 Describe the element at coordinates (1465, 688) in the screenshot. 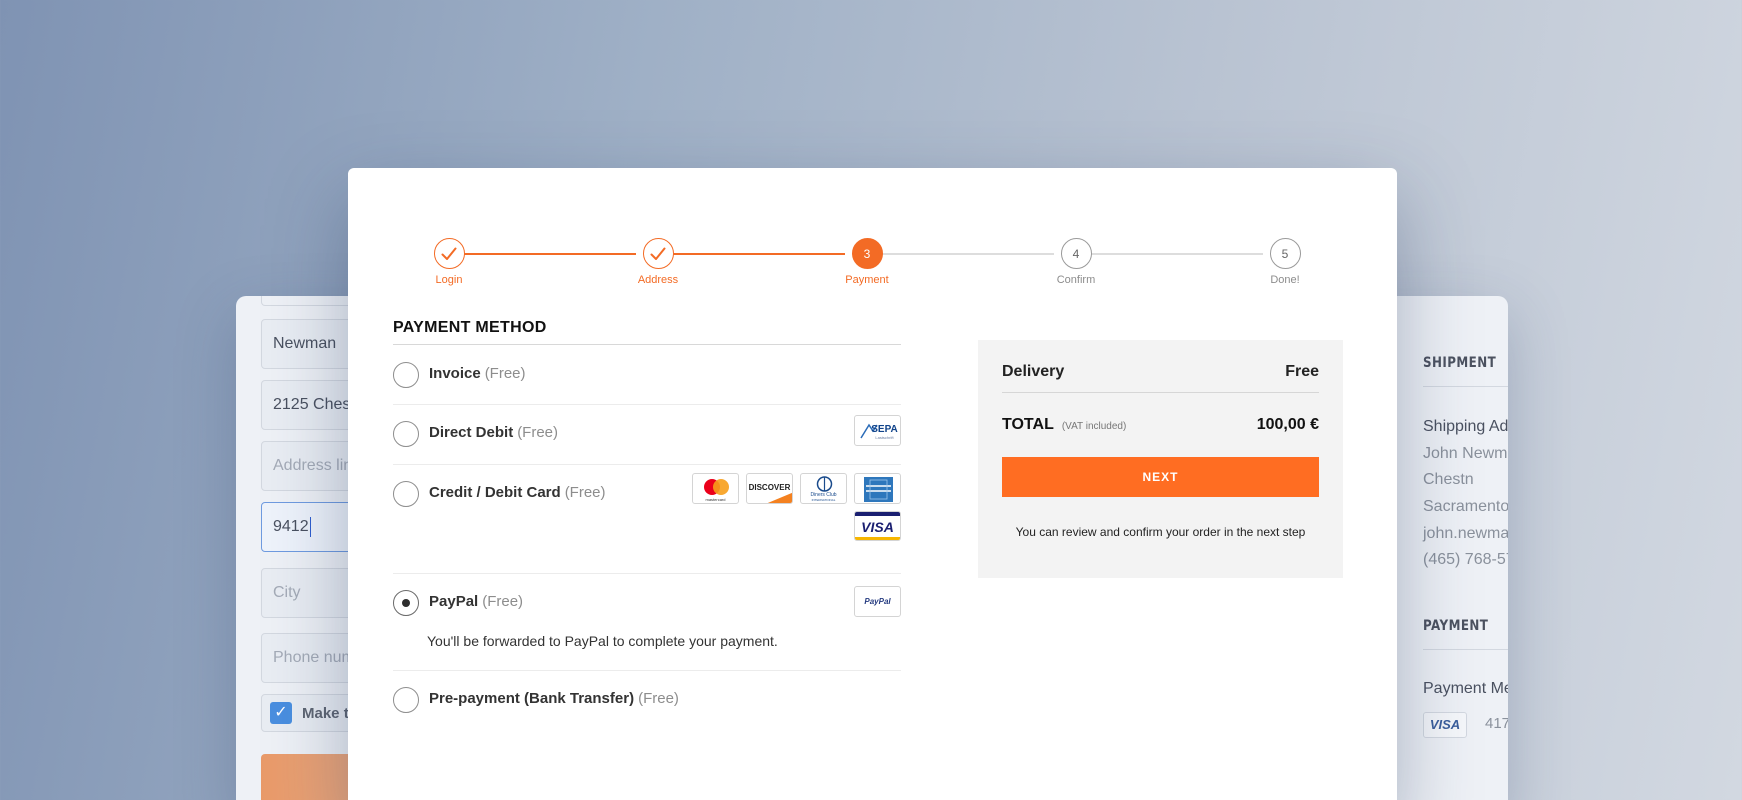

I see `payment-method-label: Payment Me` at that location.